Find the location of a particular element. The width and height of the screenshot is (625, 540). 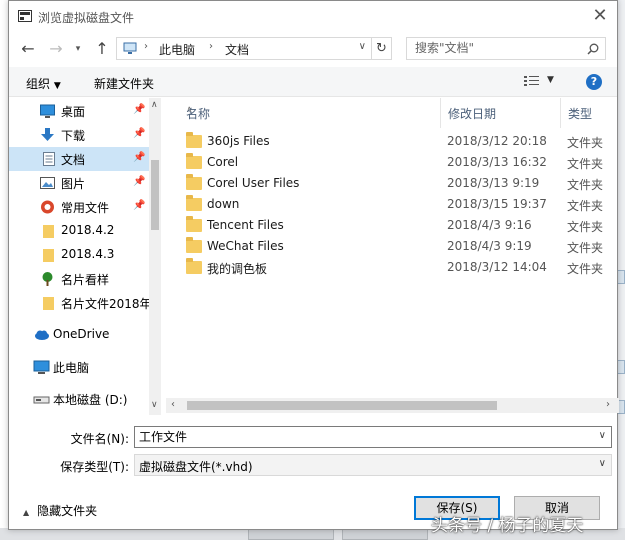

nav-label: 文档 is located at coordinates (73, 160).